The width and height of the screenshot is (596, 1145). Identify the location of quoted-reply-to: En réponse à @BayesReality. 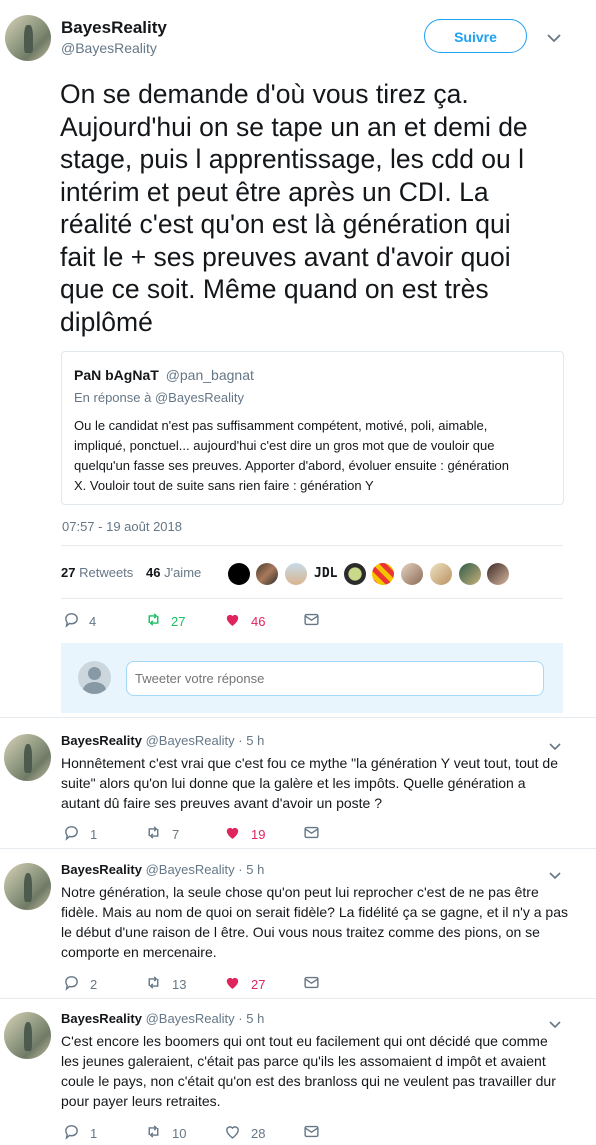
(159, 397).